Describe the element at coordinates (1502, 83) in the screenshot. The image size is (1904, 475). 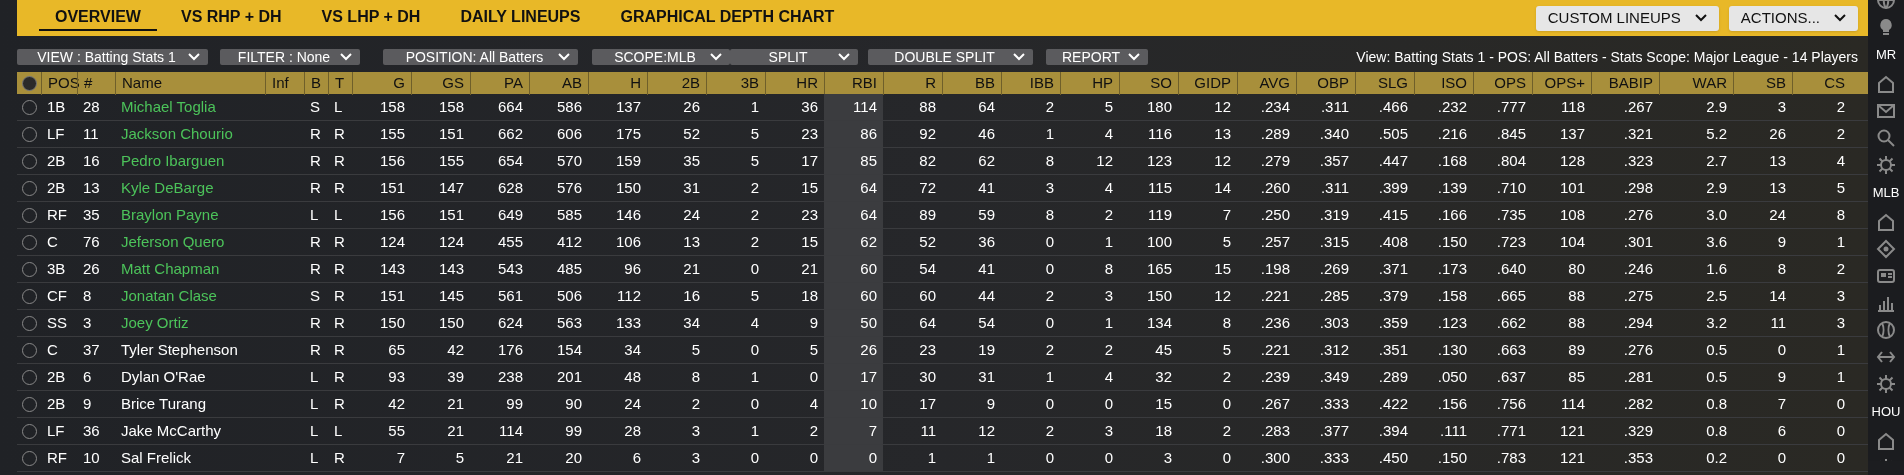
I see `column-header: OPS` at that location.